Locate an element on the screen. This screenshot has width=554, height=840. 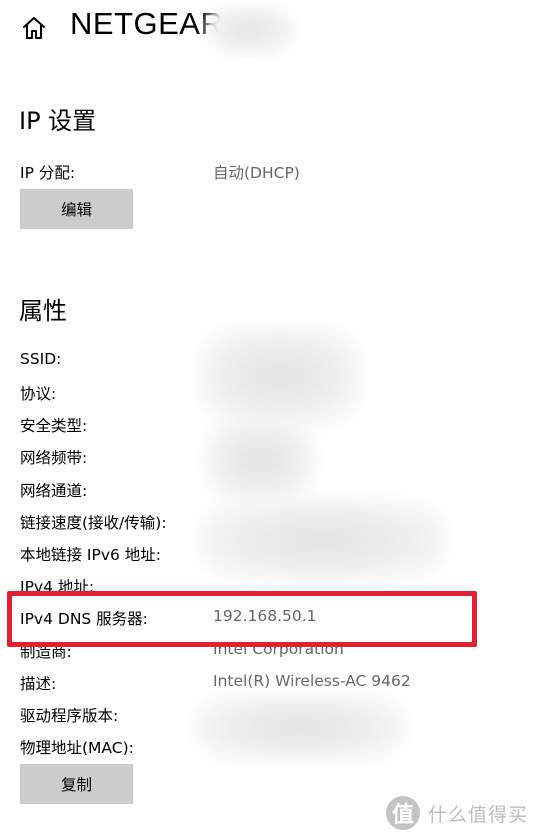
network-band-label: 网络频带: is located at coordinates (54, 458).